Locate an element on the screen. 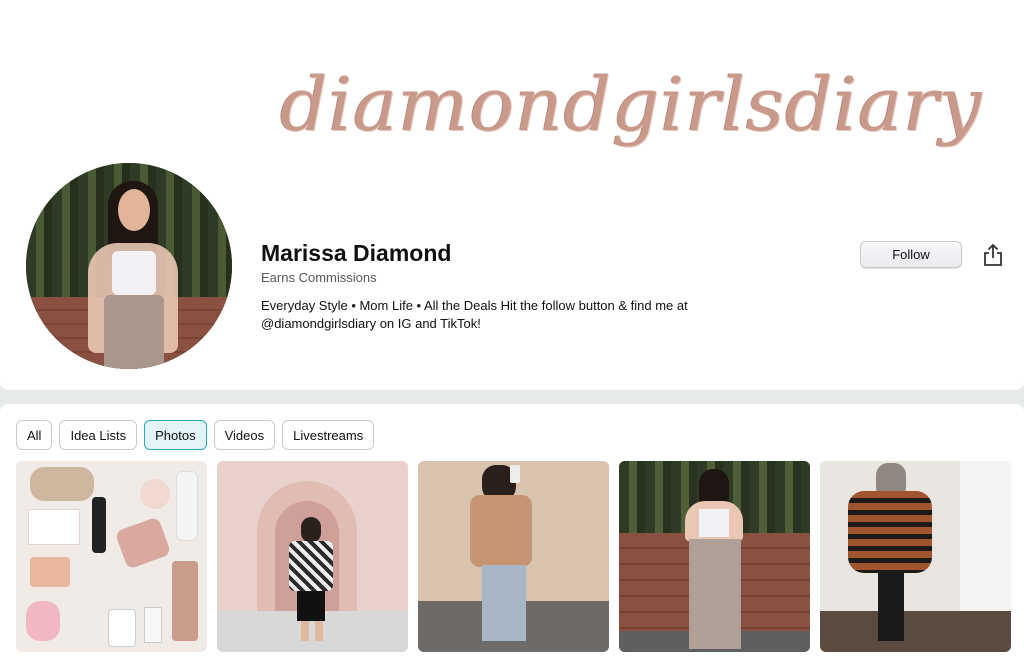 This screenshot has height=656, width=1024. share-icon is located at coordinates (993, 255).